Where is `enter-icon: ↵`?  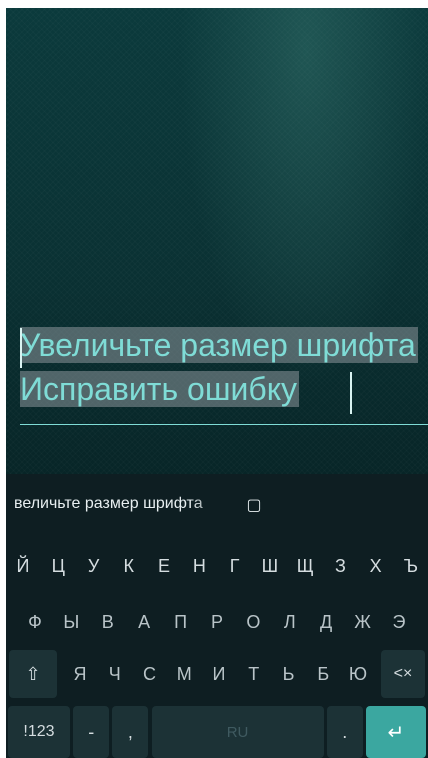
enter-icon: ↵ is located at coordinates (396, 732).